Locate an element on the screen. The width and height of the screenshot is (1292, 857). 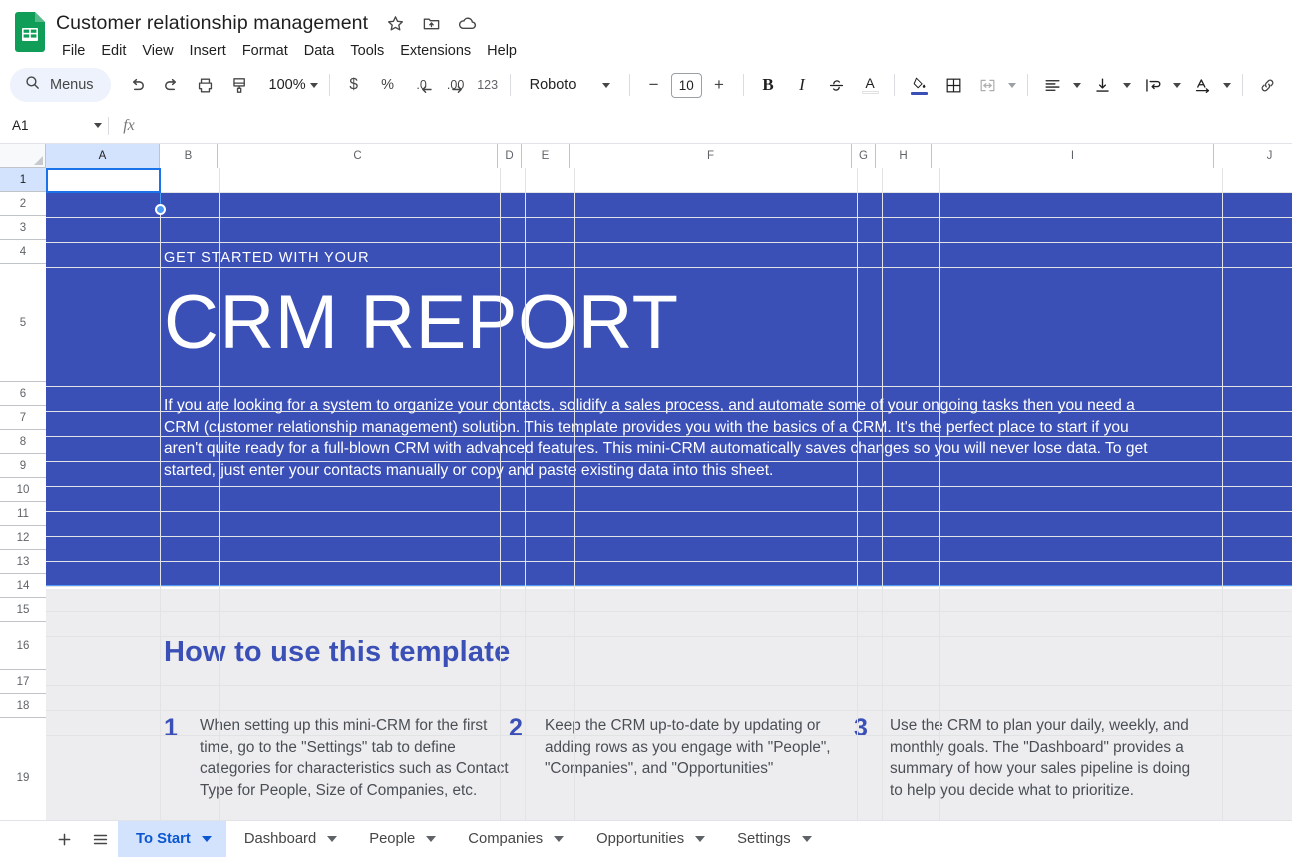
sheet-tab-settings: Settings is located at coordinates (772, 839).